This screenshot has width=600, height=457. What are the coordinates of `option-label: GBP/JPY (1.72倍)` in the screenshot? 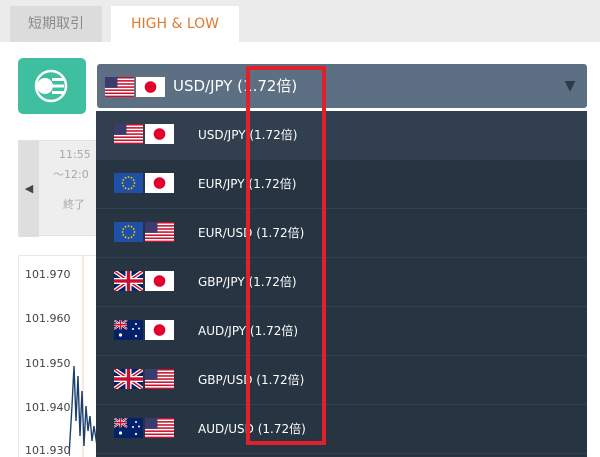 It's located at (247, 282).